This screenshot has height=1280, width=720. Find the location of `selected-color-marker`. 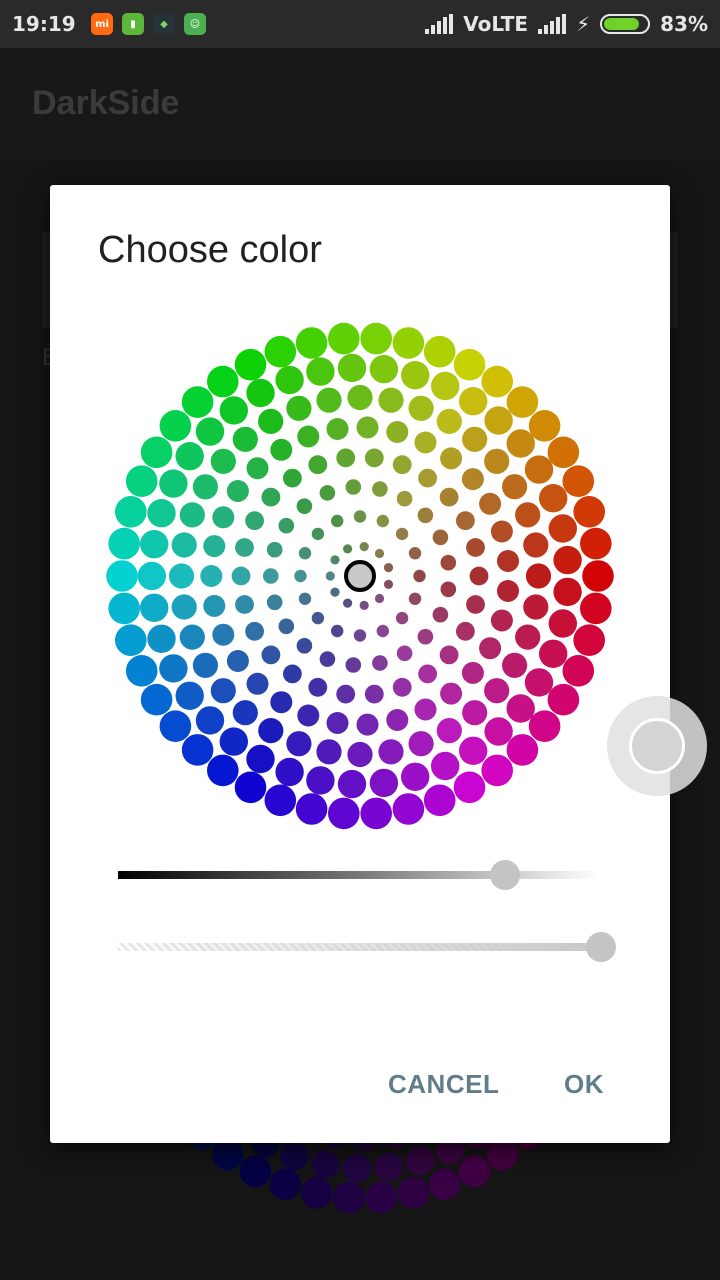

selected-color-marker is located at coordinates (360, 576).